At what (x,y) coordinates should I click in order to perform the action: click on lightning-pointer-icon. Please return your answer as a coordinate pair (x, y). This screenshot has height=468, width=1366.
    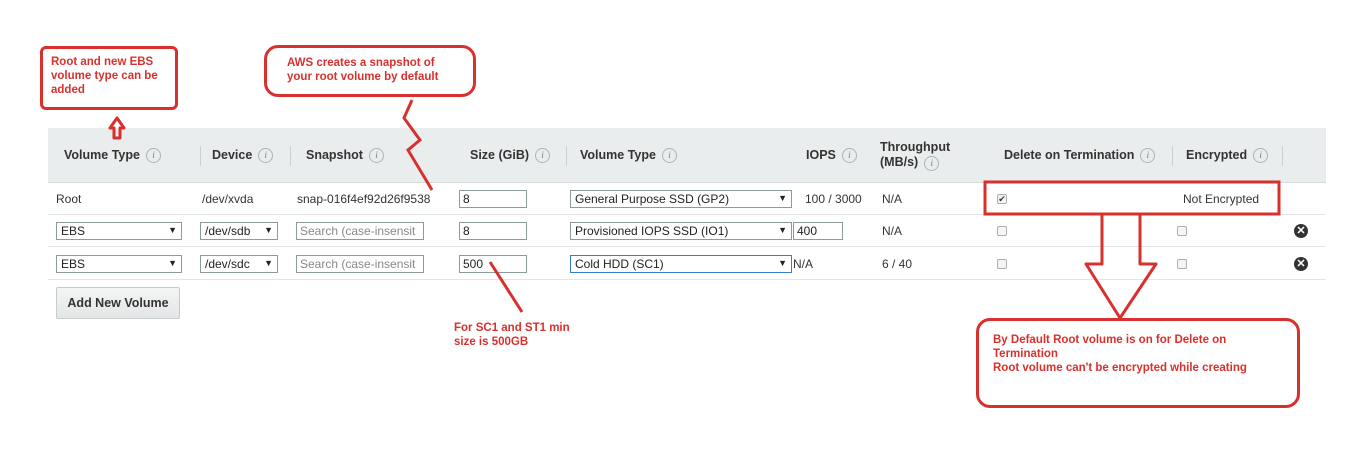
    Looking at the image, I should click on (418, 145).